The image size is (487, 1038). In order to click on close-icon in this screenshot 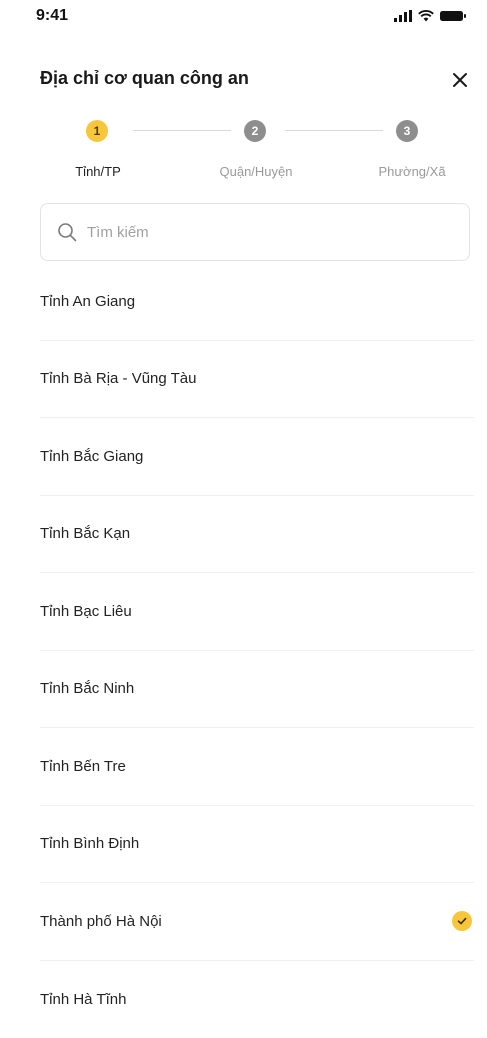, I will do `click(460, 80)`.